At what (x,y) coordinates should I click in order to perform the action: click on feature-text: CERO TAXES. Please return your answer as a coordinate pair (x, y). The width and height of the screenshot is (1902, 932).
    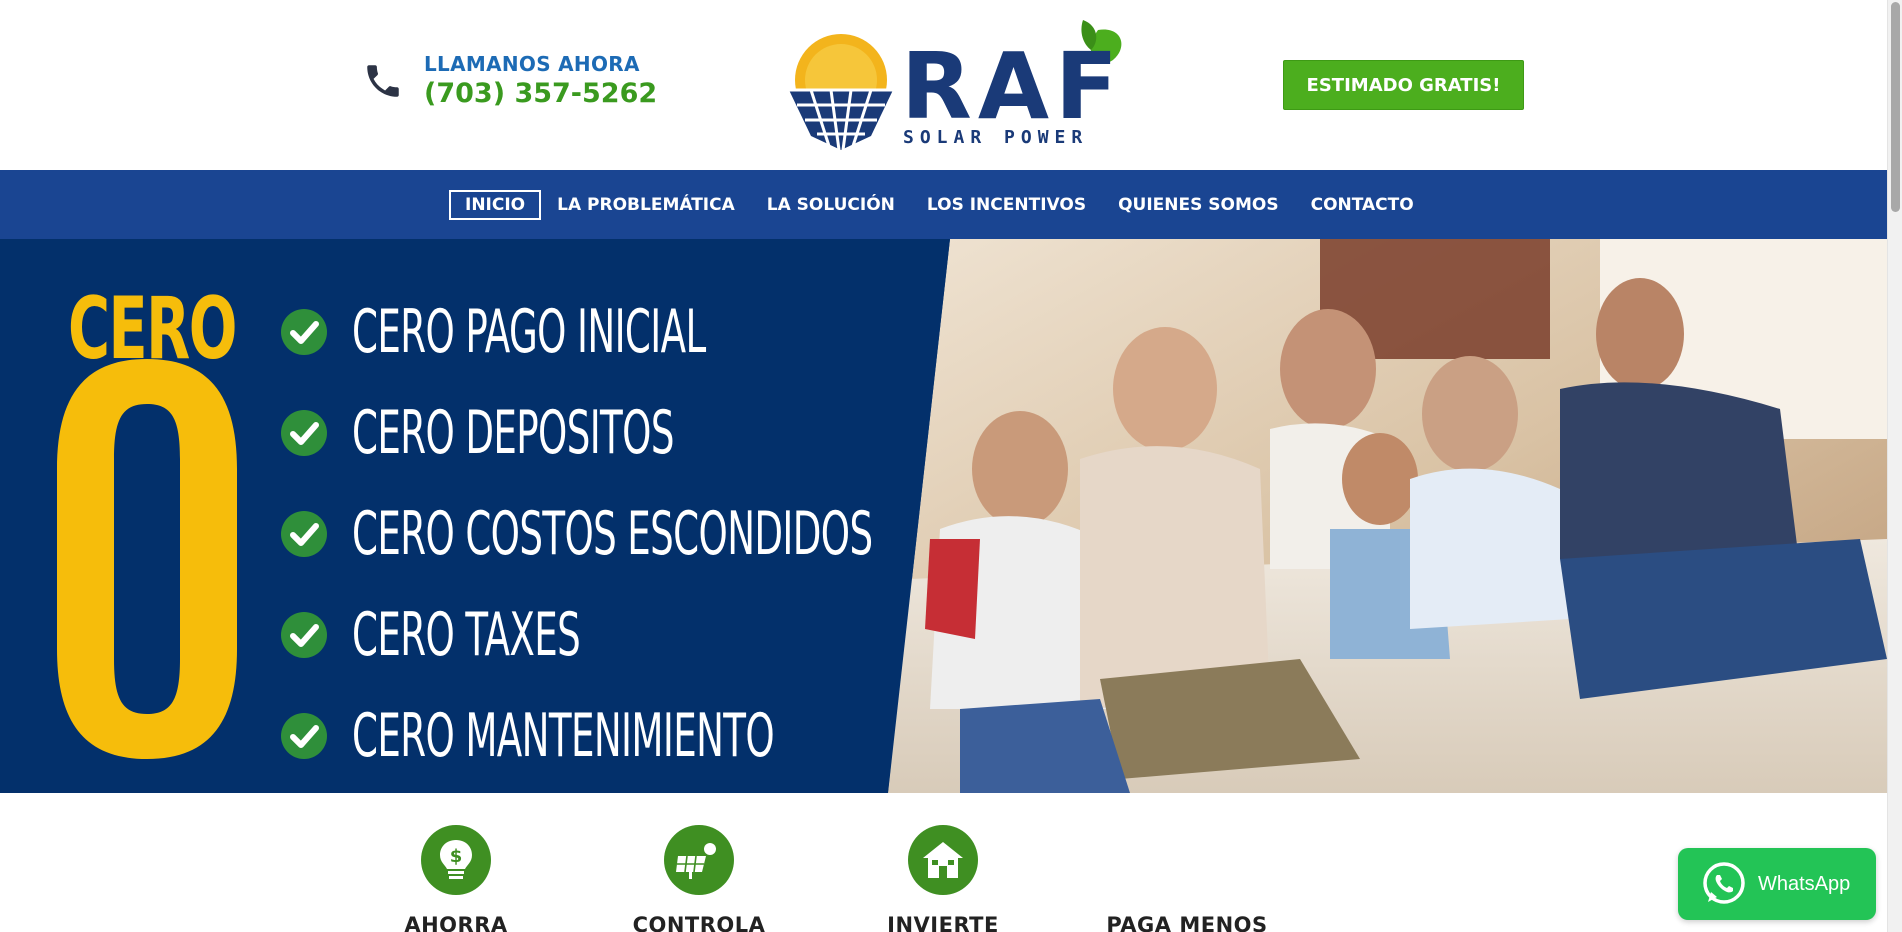
    Looking at the image, I should click on (466, 634).